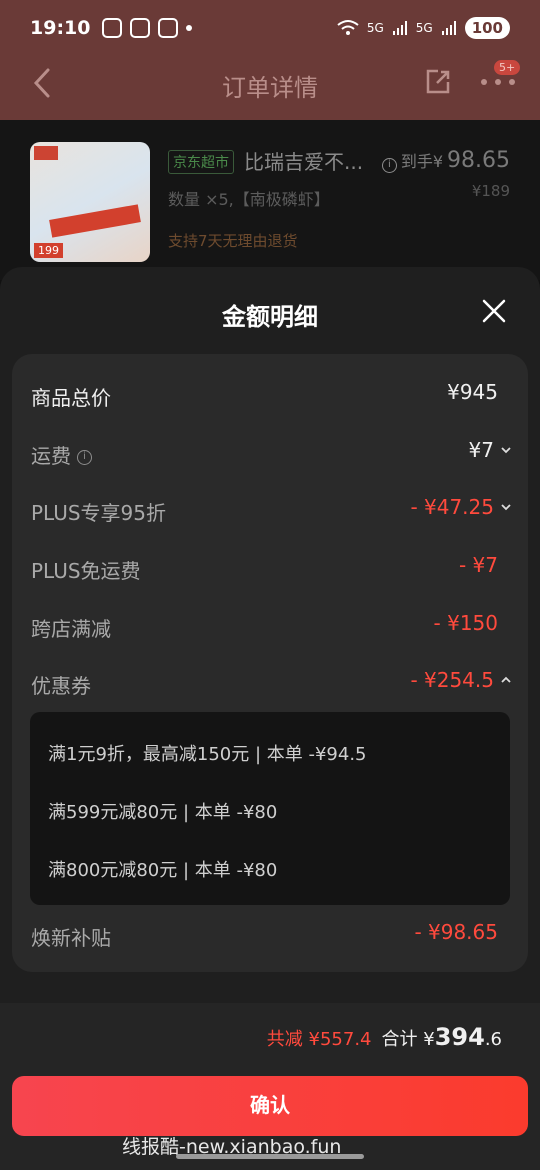  What do you see at coordinates (438, 82) in the screenshot?
I see `share-icon` at bounding box center [438, 82].